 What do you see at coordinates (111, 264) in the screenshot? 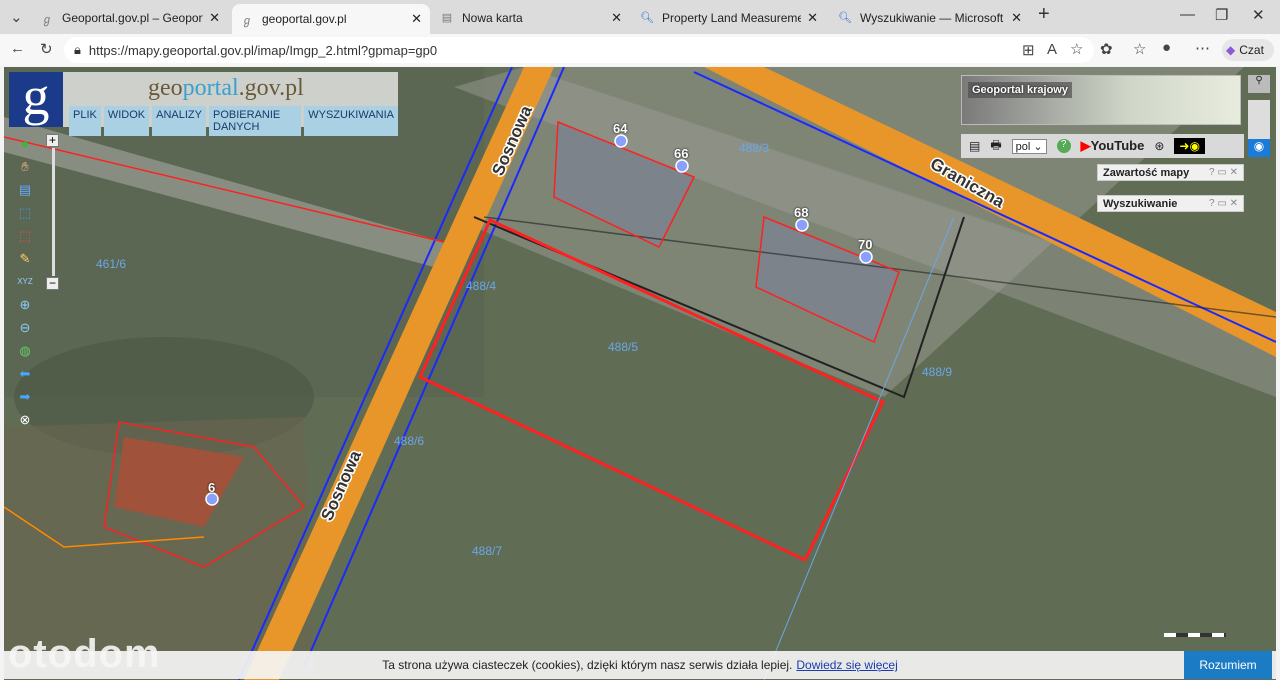
I see `parcel-label: 461/6` at bounding box center [111, 264].